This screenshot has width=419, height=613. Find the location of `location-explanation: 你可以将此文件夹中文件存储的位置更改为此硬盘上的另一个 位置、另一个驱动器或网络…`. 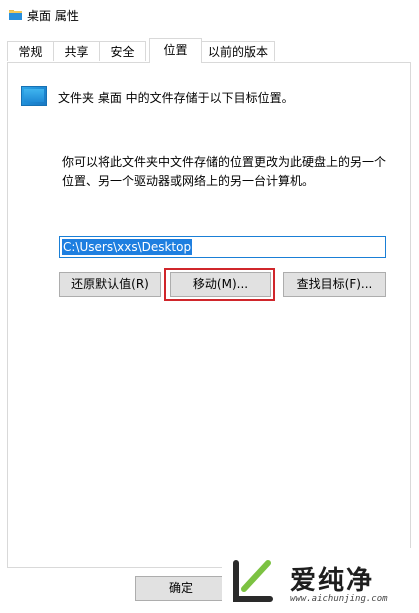

location-explanation: 你可以将此文件夹中文件存储的位置更改为此硬盘上的另一个 位置、另一个驱动器或网络… is located at coordinates (227, 172).